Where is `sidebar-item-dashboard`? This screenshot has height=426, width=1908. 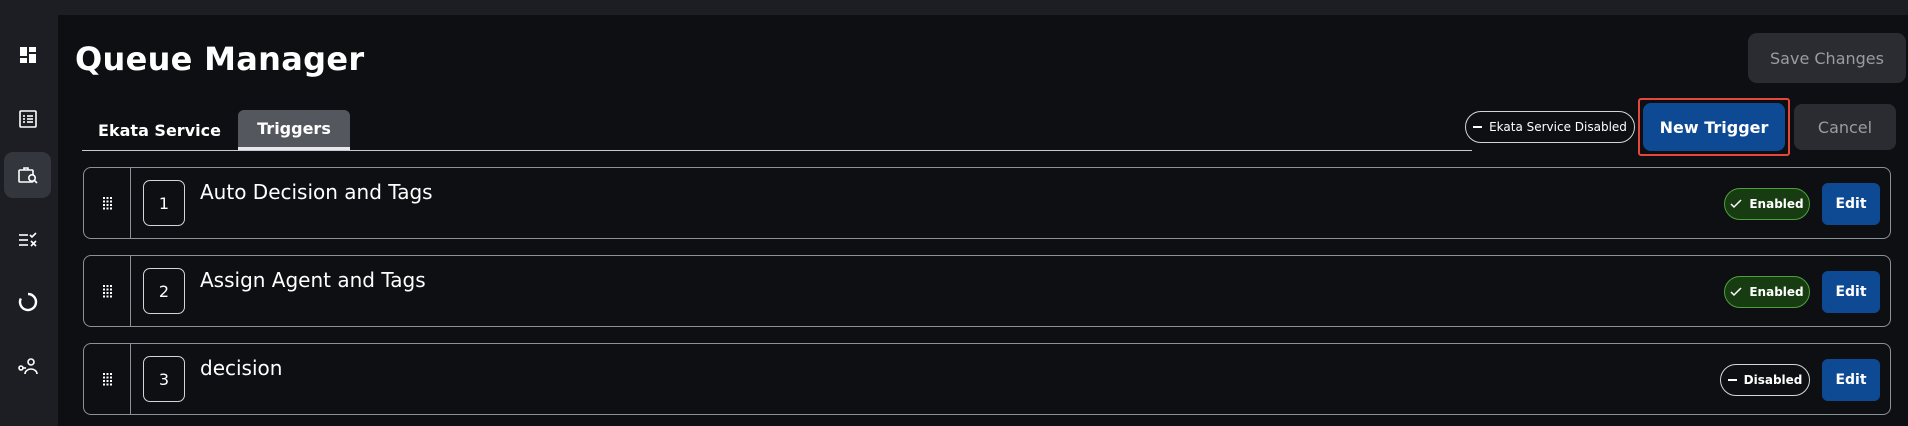 sidebar-item-dashboard is located at coordinates (27, 55).